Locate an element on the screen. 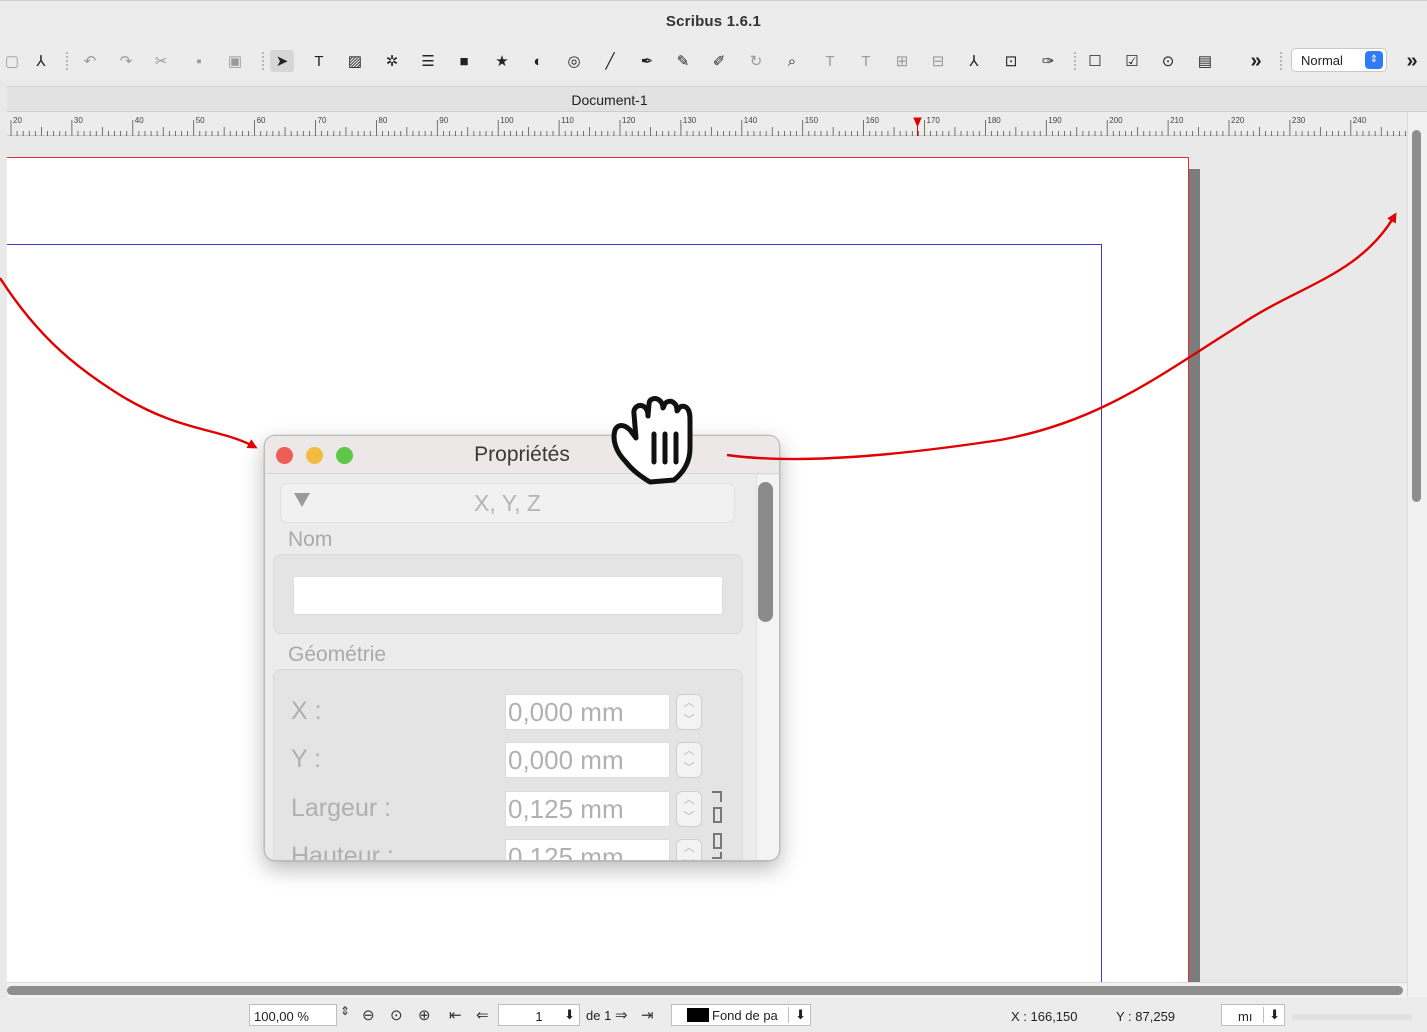  shape-icon: ■ is located at coordinates (464, 61).